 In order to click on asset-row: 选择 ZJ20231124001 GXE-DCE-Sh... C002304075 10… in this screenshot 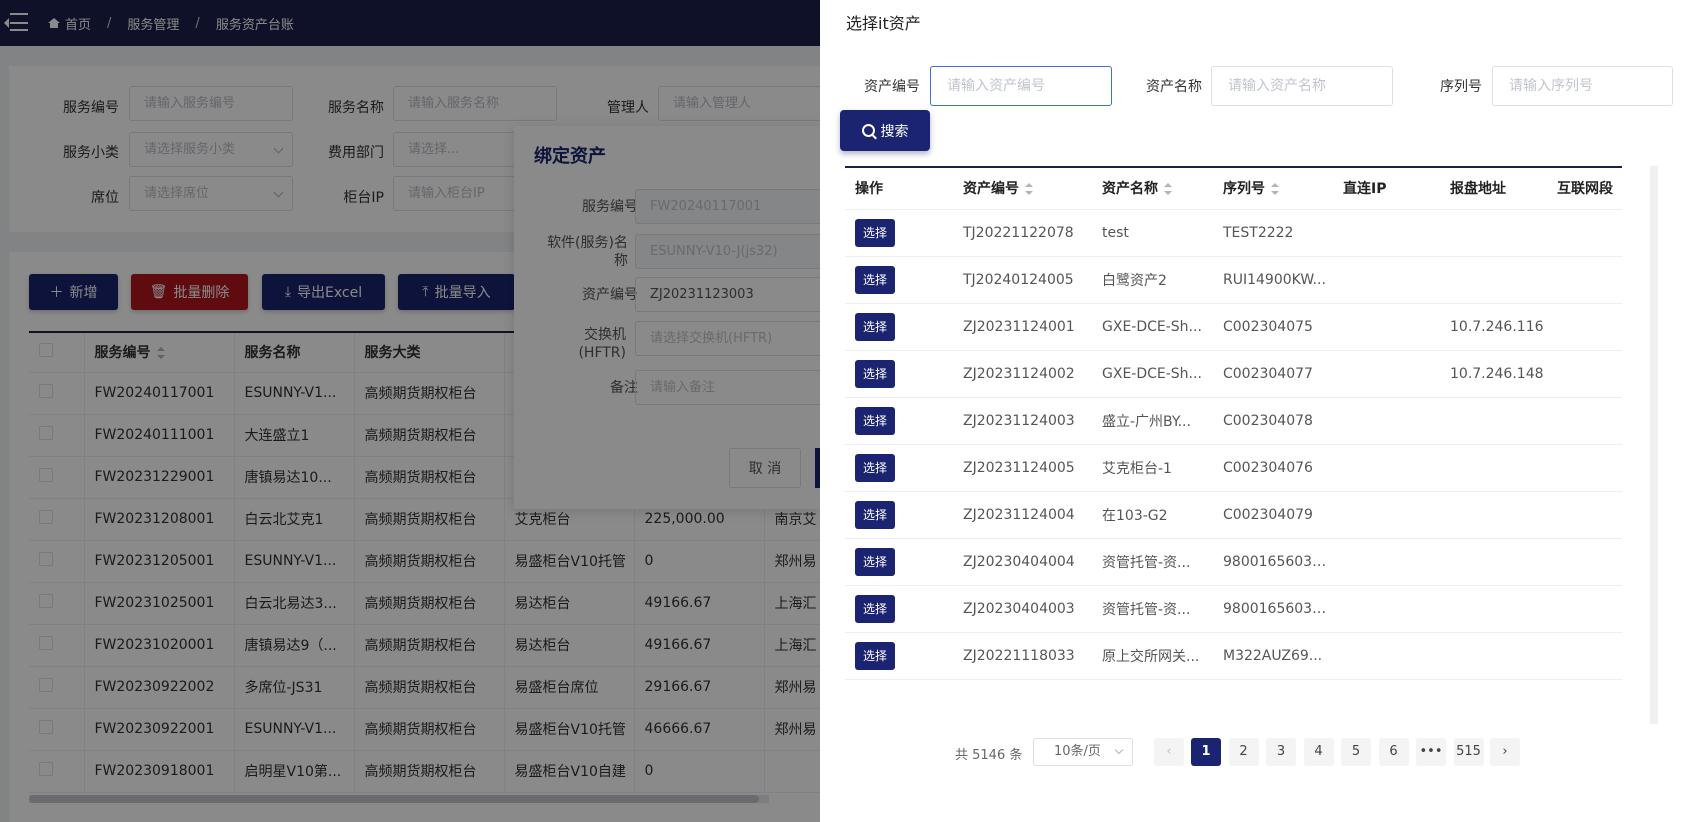, I will do `click(1233, 327)`.